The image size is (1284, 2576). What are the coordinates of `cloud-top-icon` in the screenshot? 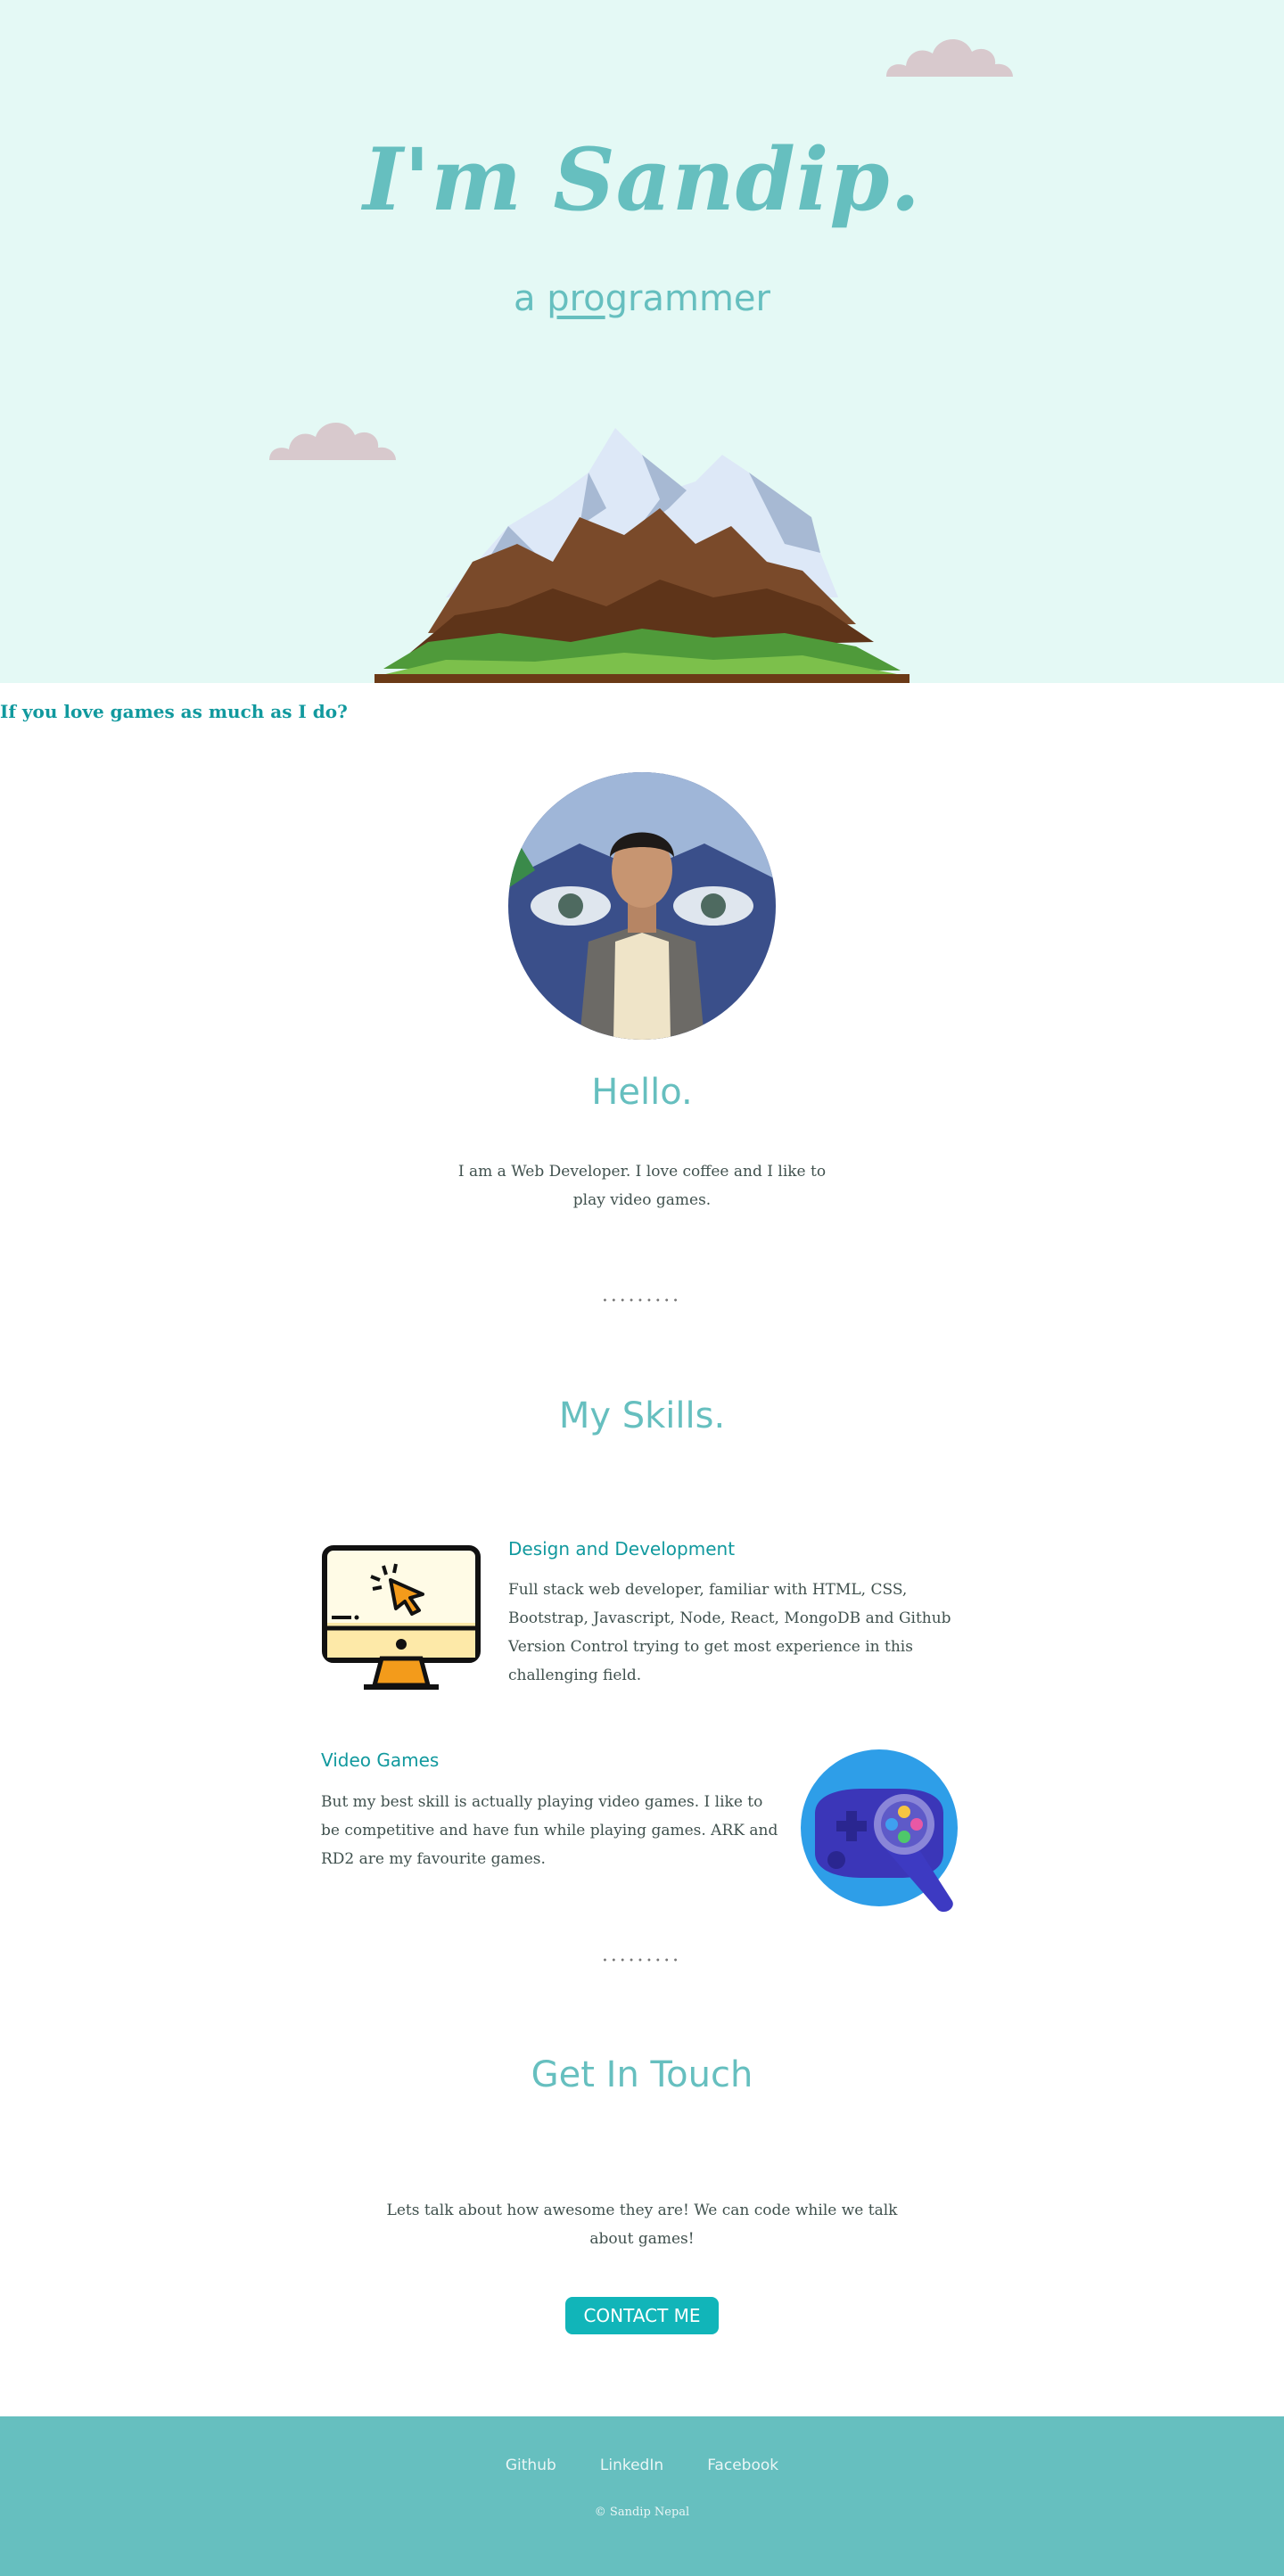 It's located at (949, 57).